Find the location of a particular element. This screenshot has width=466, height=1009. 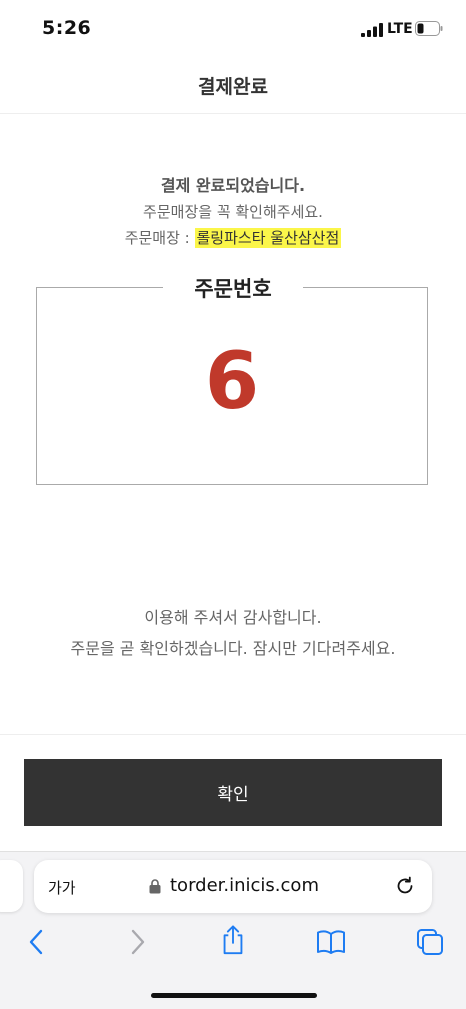

page-title: 결제완료 is located at coordinates (233, 87).